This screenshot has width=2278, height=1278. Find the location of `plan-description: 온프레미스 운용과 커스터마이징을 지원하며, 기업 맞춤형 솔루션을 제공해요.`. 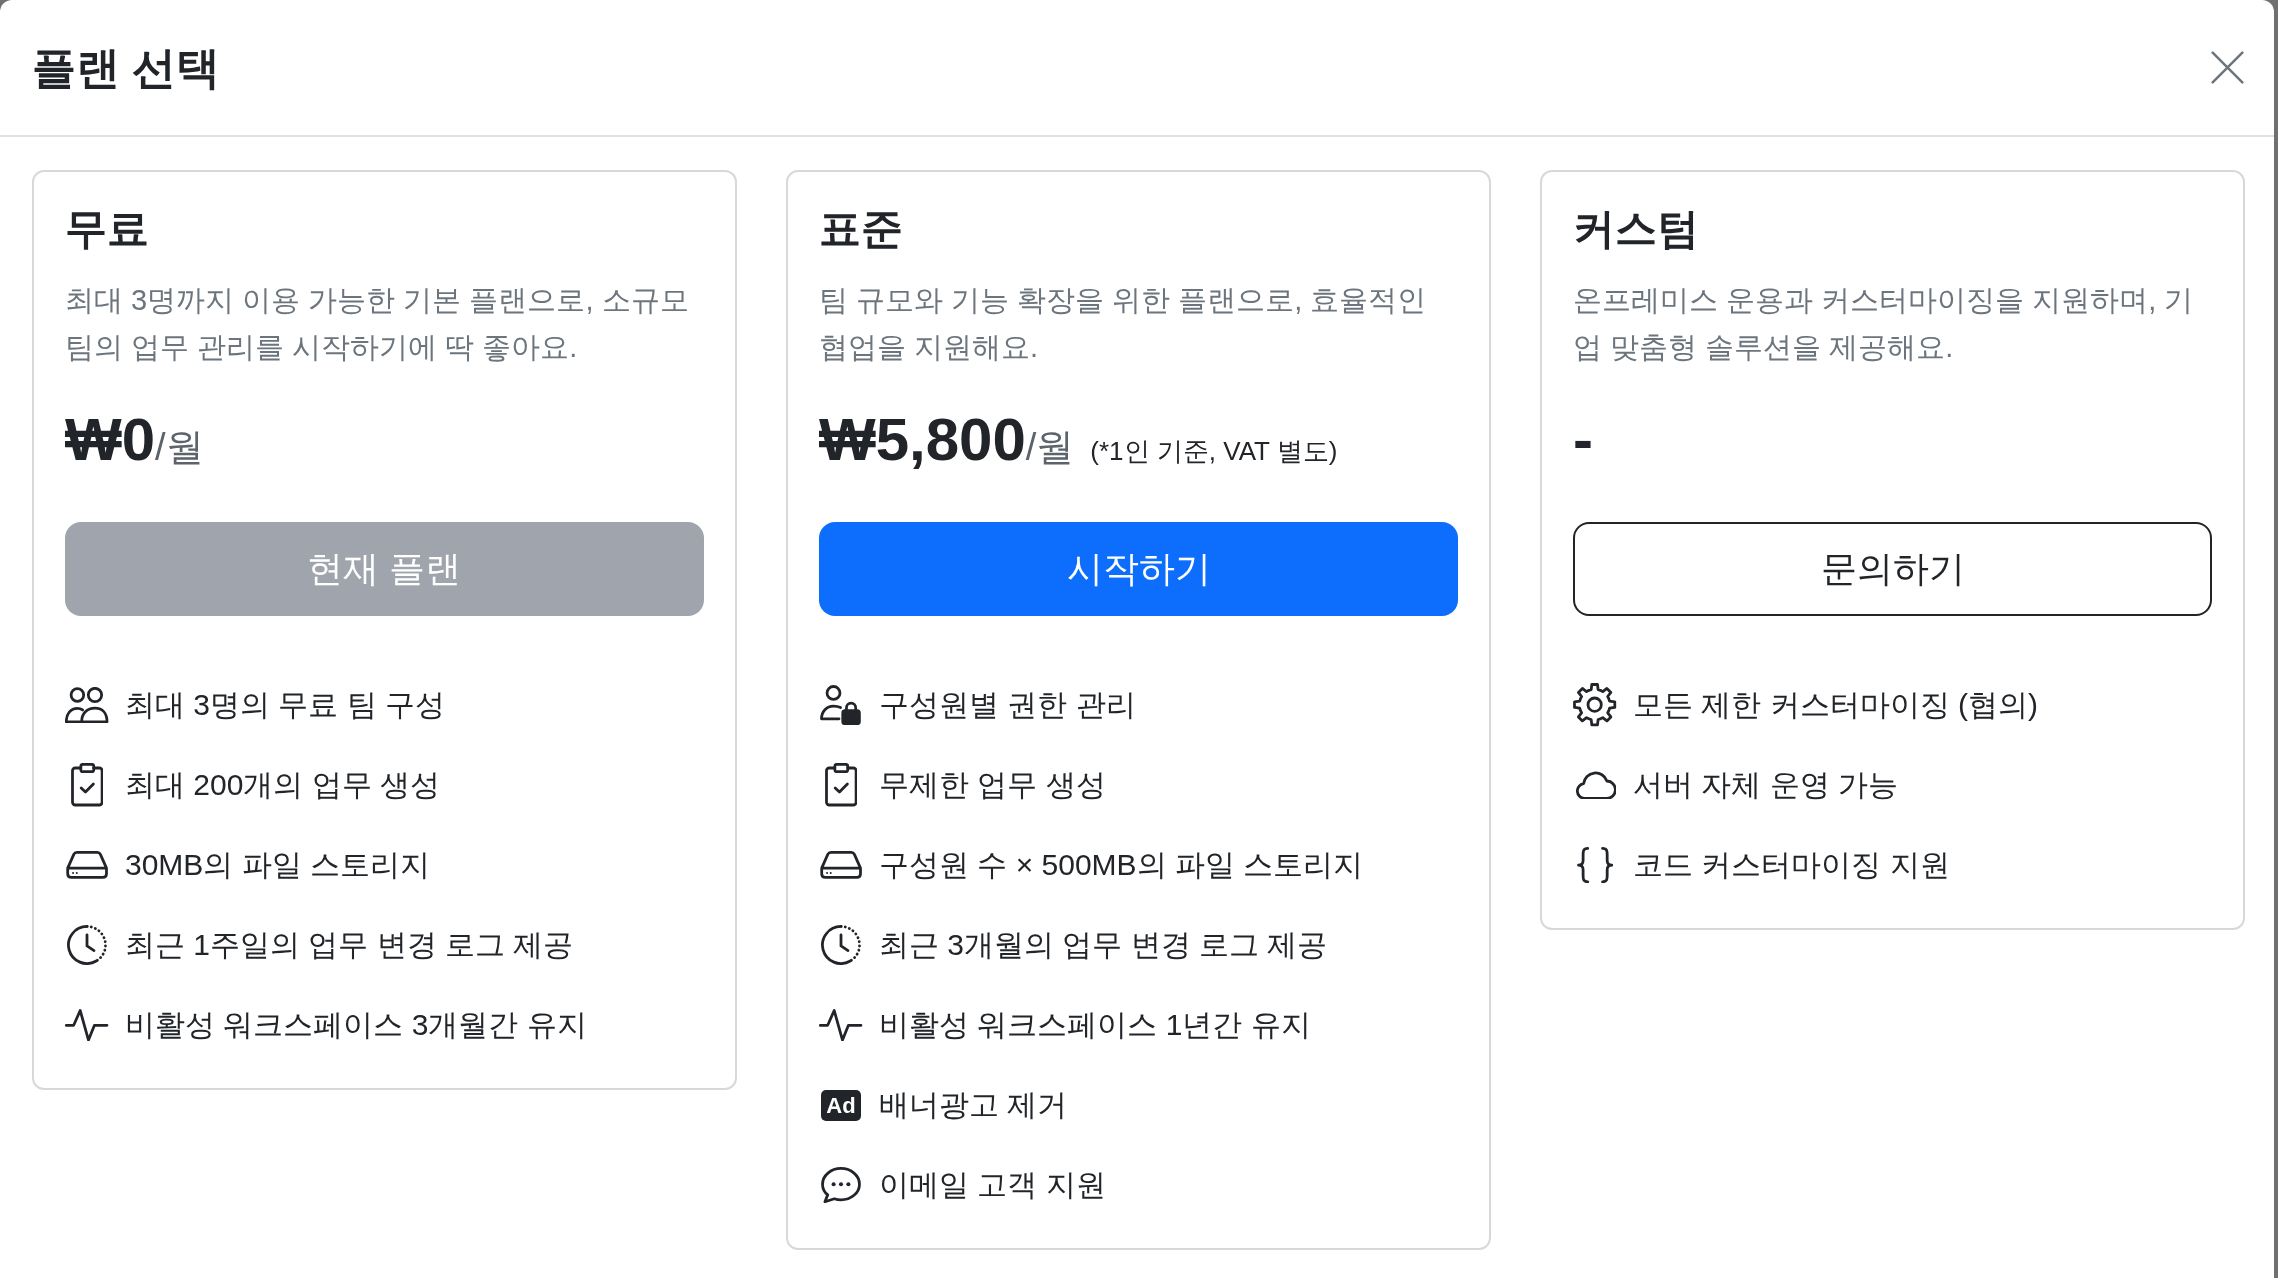

plan-description: 온프레미스 운용과 커스터마이징을 지원하며, 기업 맞춤형 솔루션을 제공해요. is located at coordinates (1884, 324).